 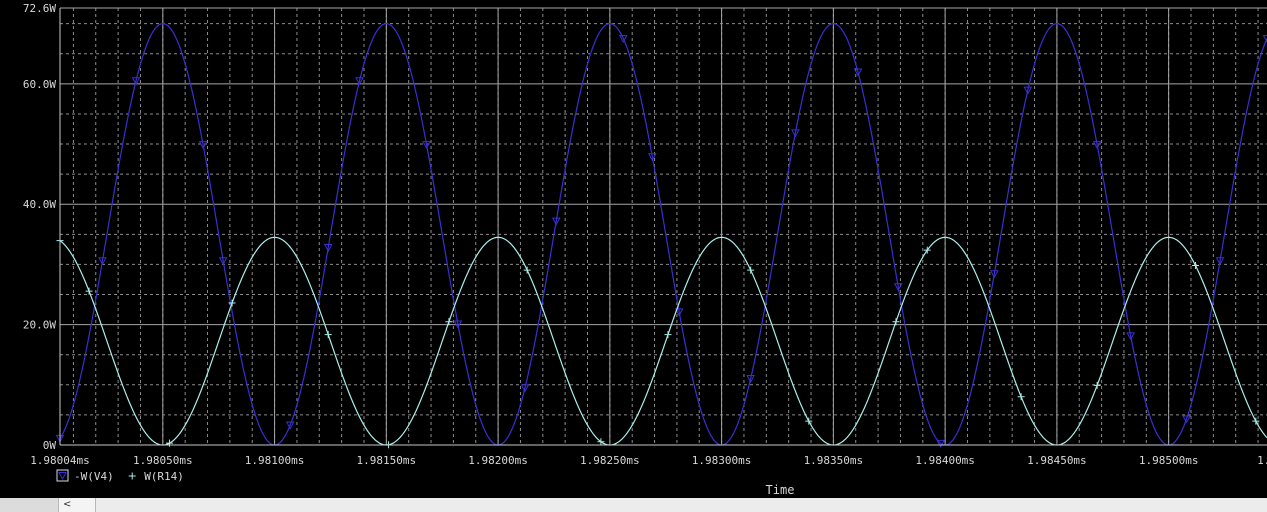 I want to click on x-tick-label: 1.98300ms, so click(x=722, y=460).